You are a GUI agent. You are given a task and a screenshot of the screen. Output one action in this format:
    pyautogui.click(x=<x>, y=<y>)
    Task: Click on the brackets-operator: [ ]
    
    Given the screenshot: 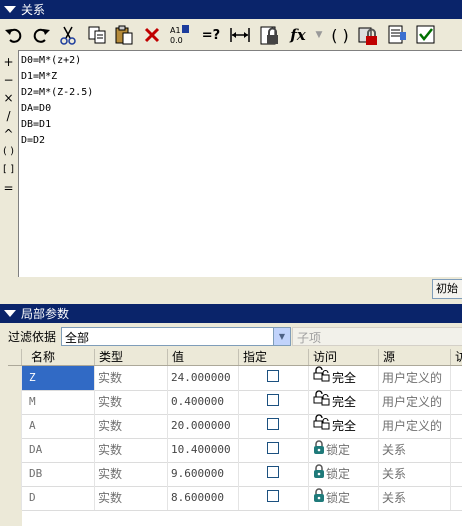 What is the action you would take?
    pyautogui.click(x=8, y=170)
    